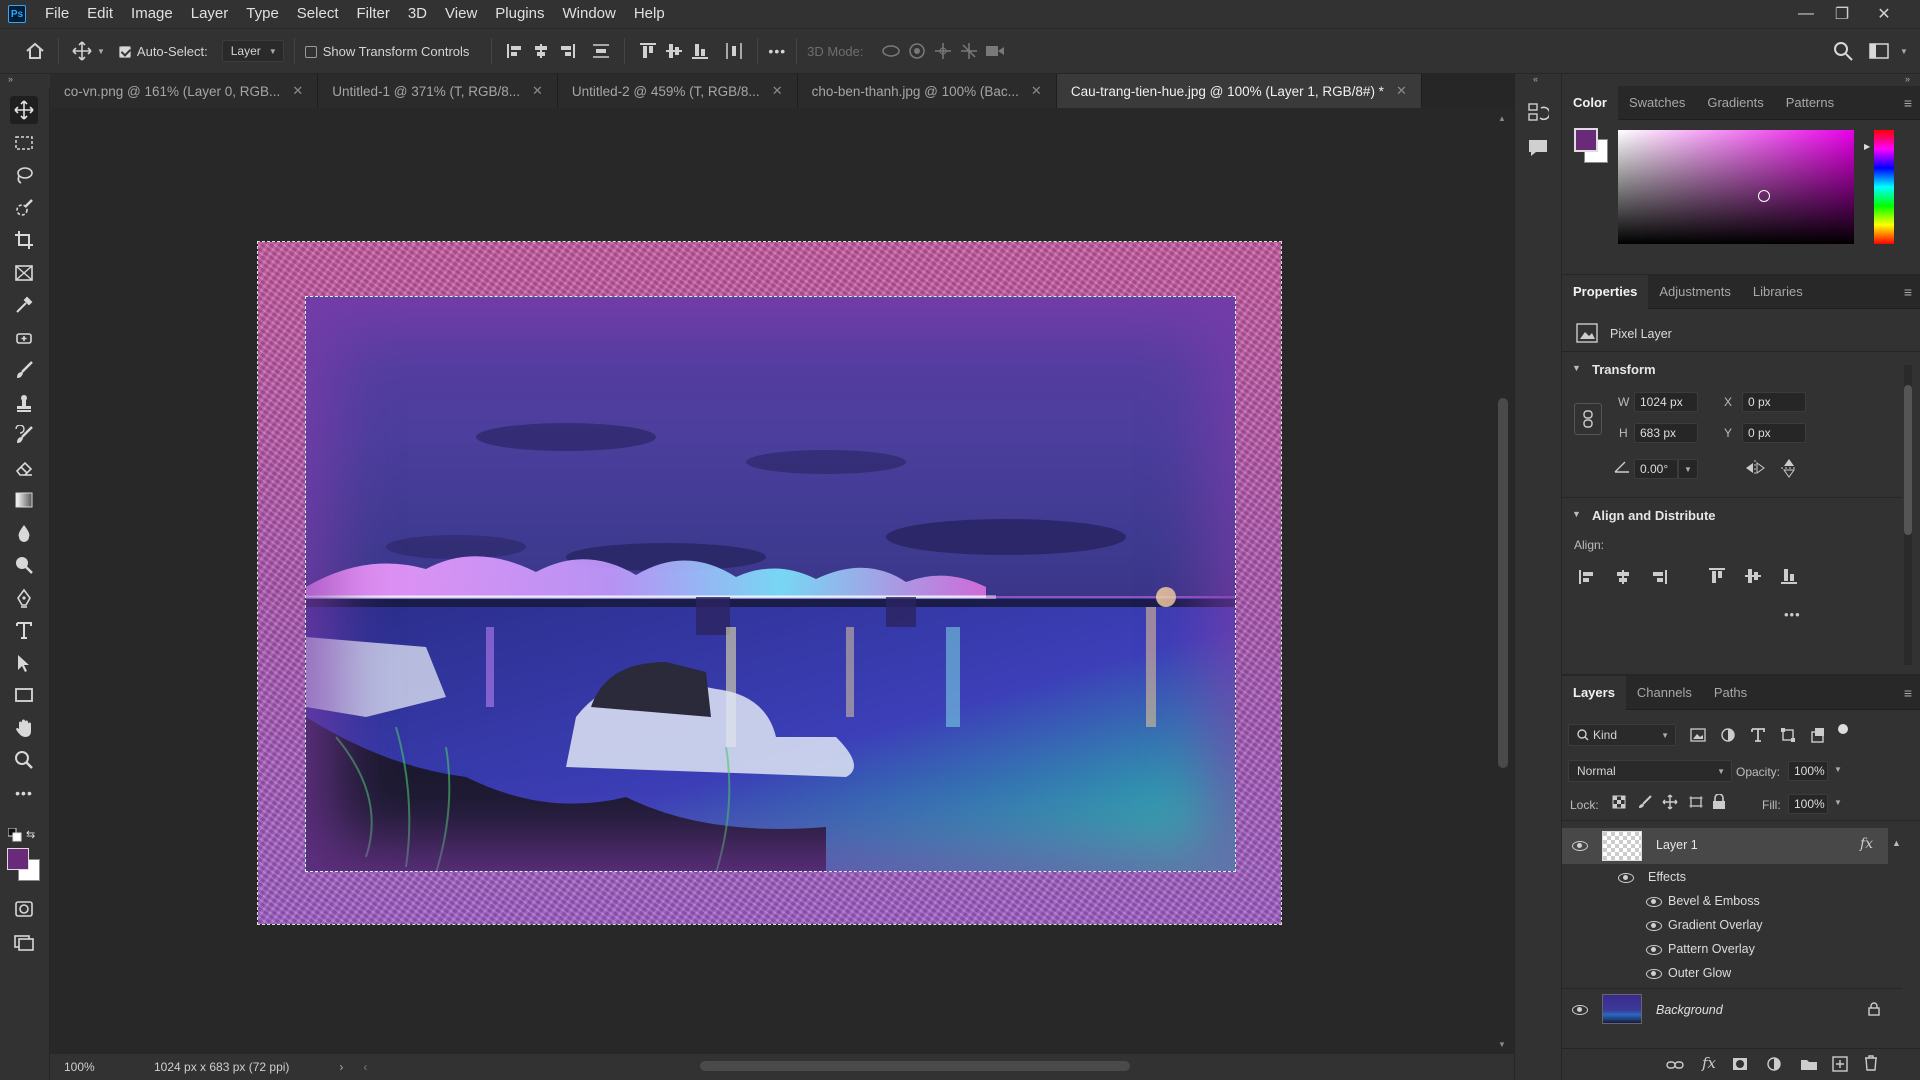  I want to click on align-top-icon, so click(1717, 577).